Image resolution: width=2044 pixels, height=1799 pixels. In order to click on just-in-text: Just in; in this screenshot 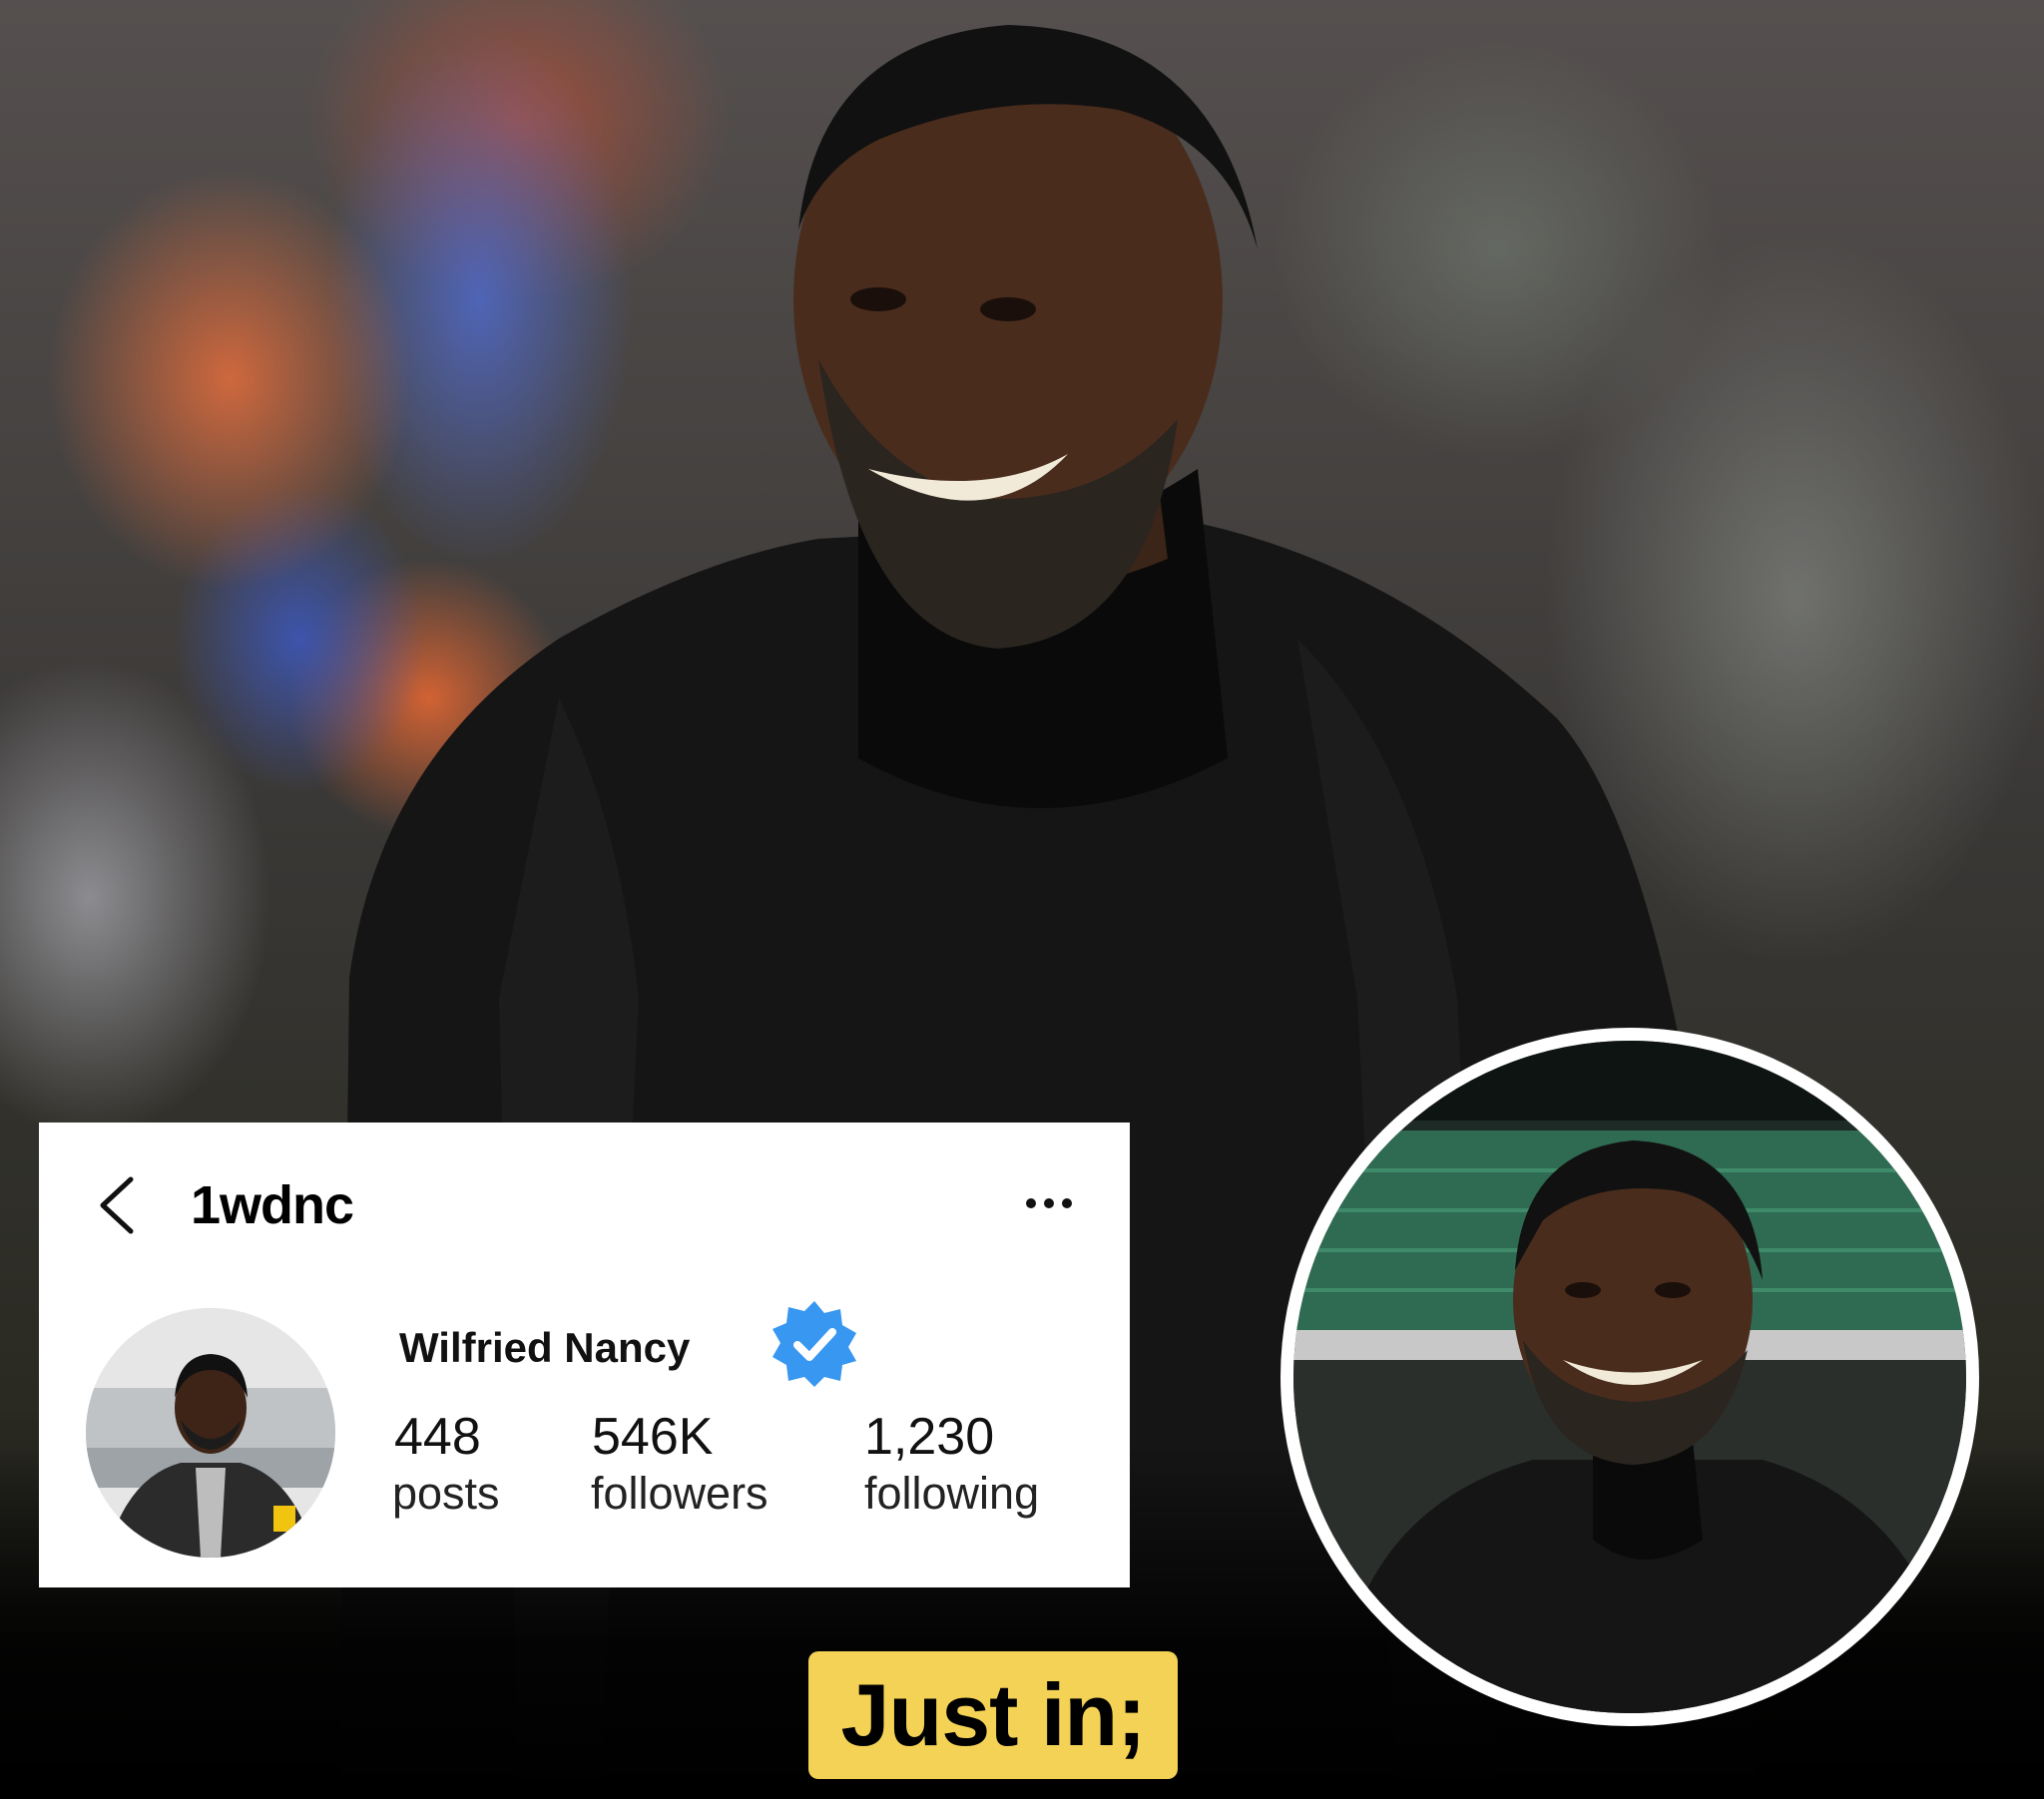, I will do `click(993, 1714)`.